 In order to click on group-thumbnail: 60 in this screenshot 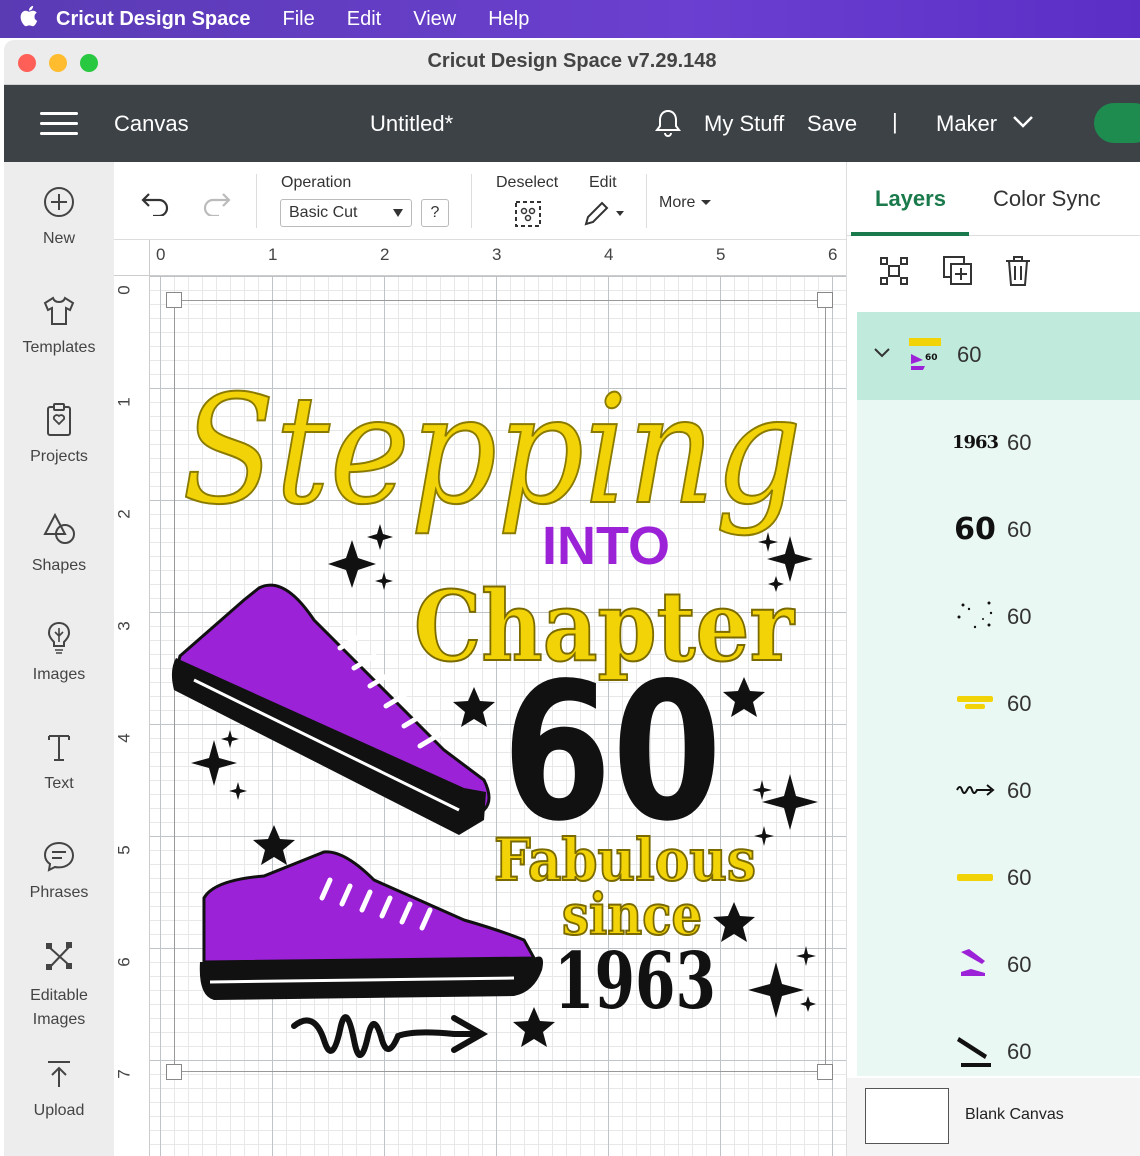, I will do `click(925, 356)`.